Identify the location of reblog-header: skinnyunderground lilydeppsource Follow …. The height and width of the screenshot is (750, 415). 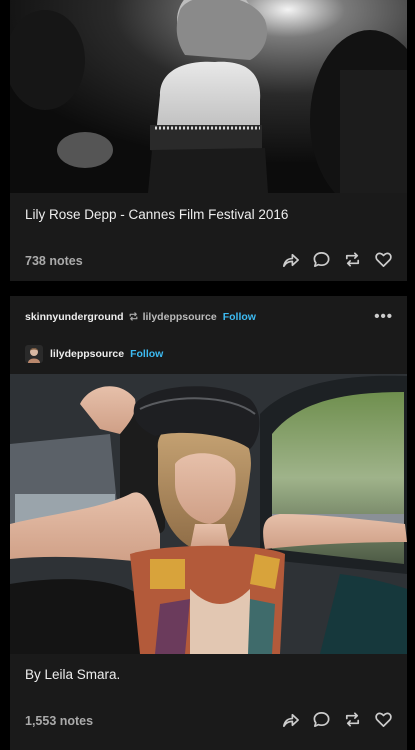
(209, 316).